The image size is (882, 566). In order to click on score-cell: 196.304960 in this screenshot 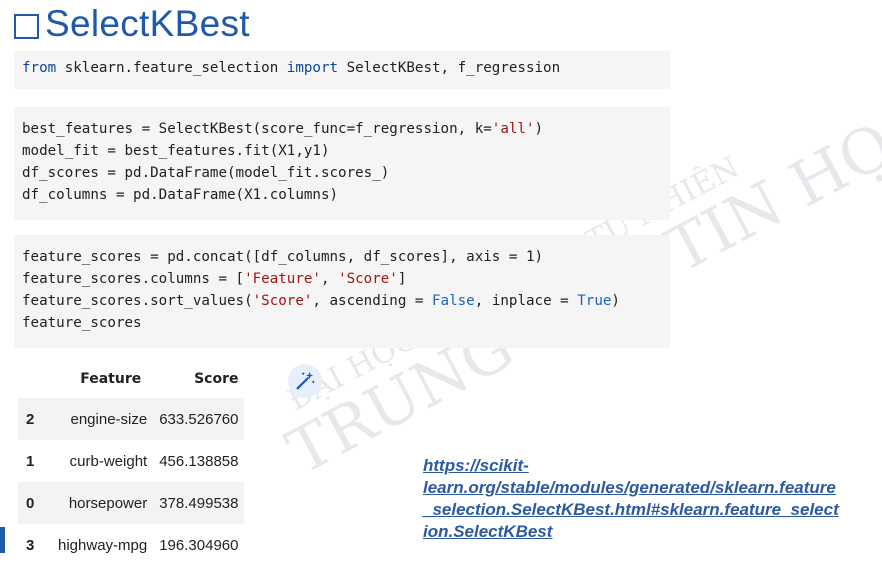, I will do `click(199, 545)`.